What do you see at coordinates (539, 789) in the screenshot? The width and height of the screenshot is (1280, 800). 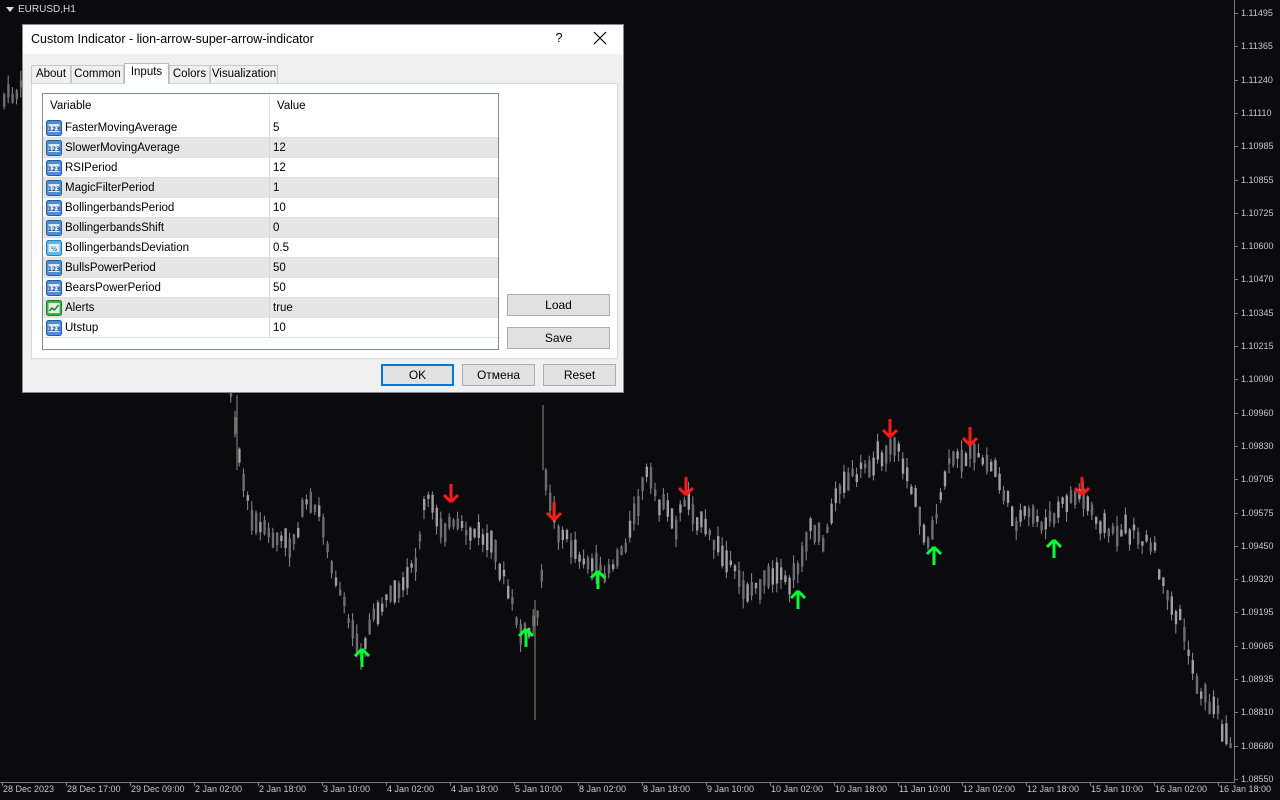 I see `time-label: 5 Jan 10:00` at bounding box center [539, 789].